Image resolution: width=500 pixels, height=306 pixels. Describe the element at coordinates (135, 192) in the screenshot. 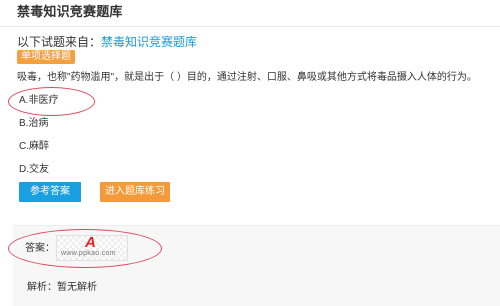

I see `enter-practice-button: 进入题库练习` at that location.